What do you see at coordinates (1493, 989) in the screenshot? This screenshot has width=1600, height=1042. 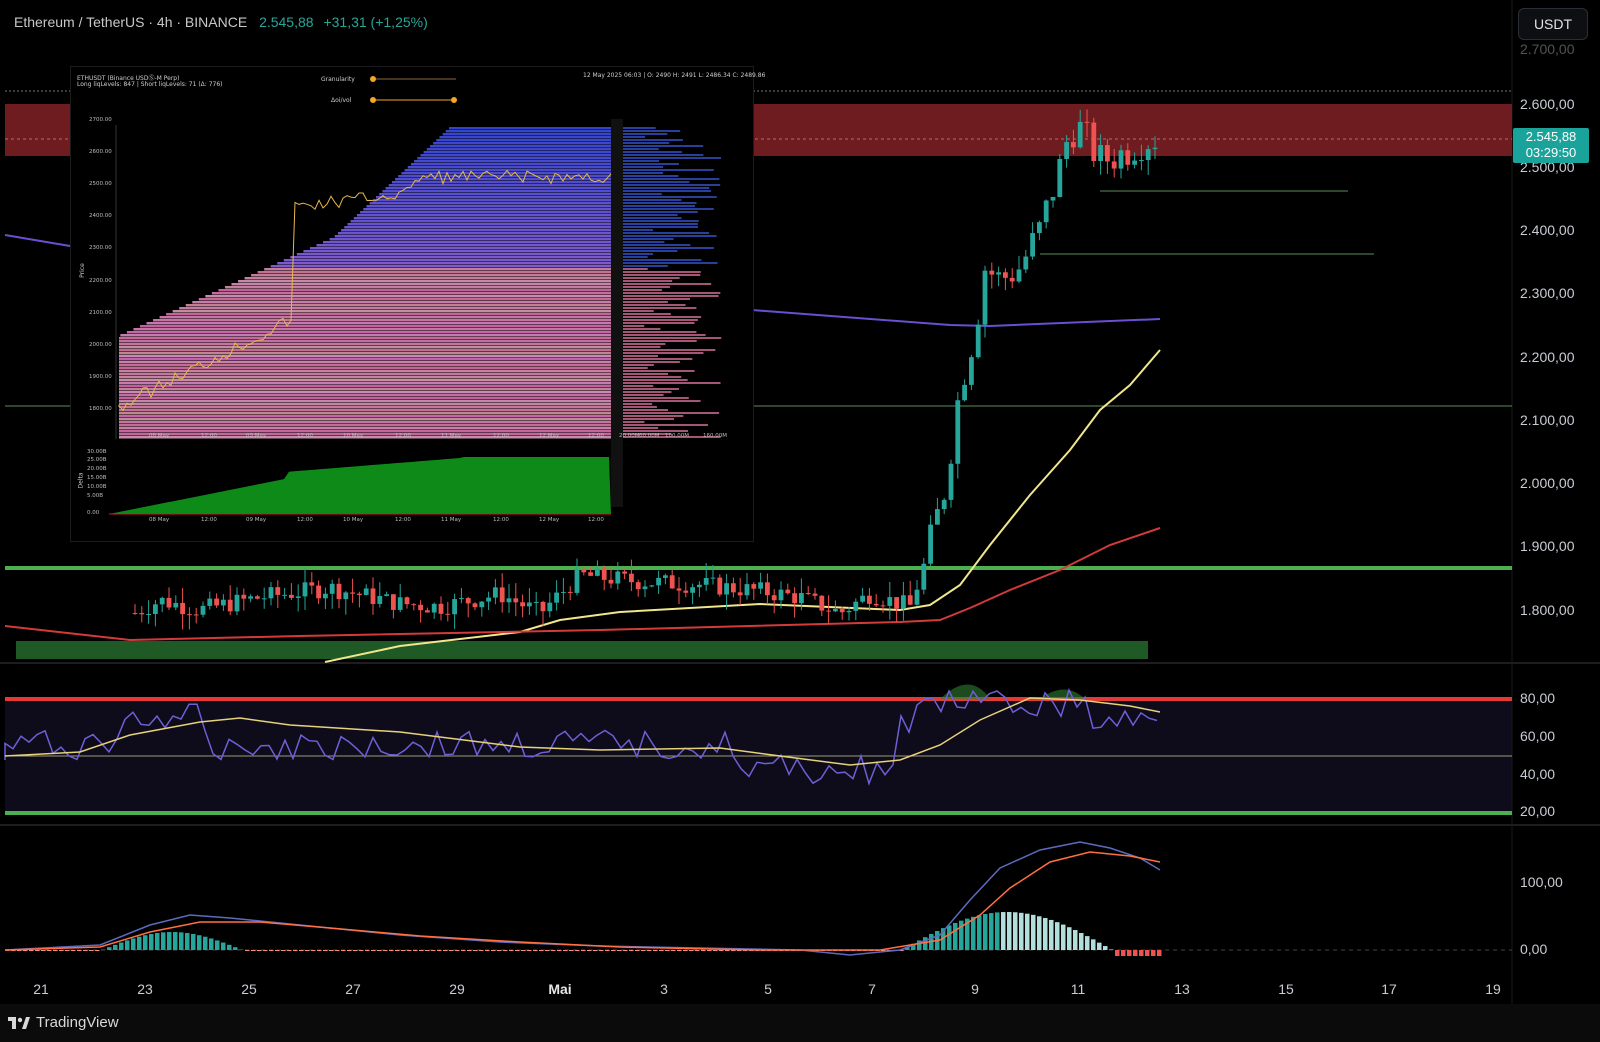 I see `time-axis-label: 19` at bounding box center [1493, 989].